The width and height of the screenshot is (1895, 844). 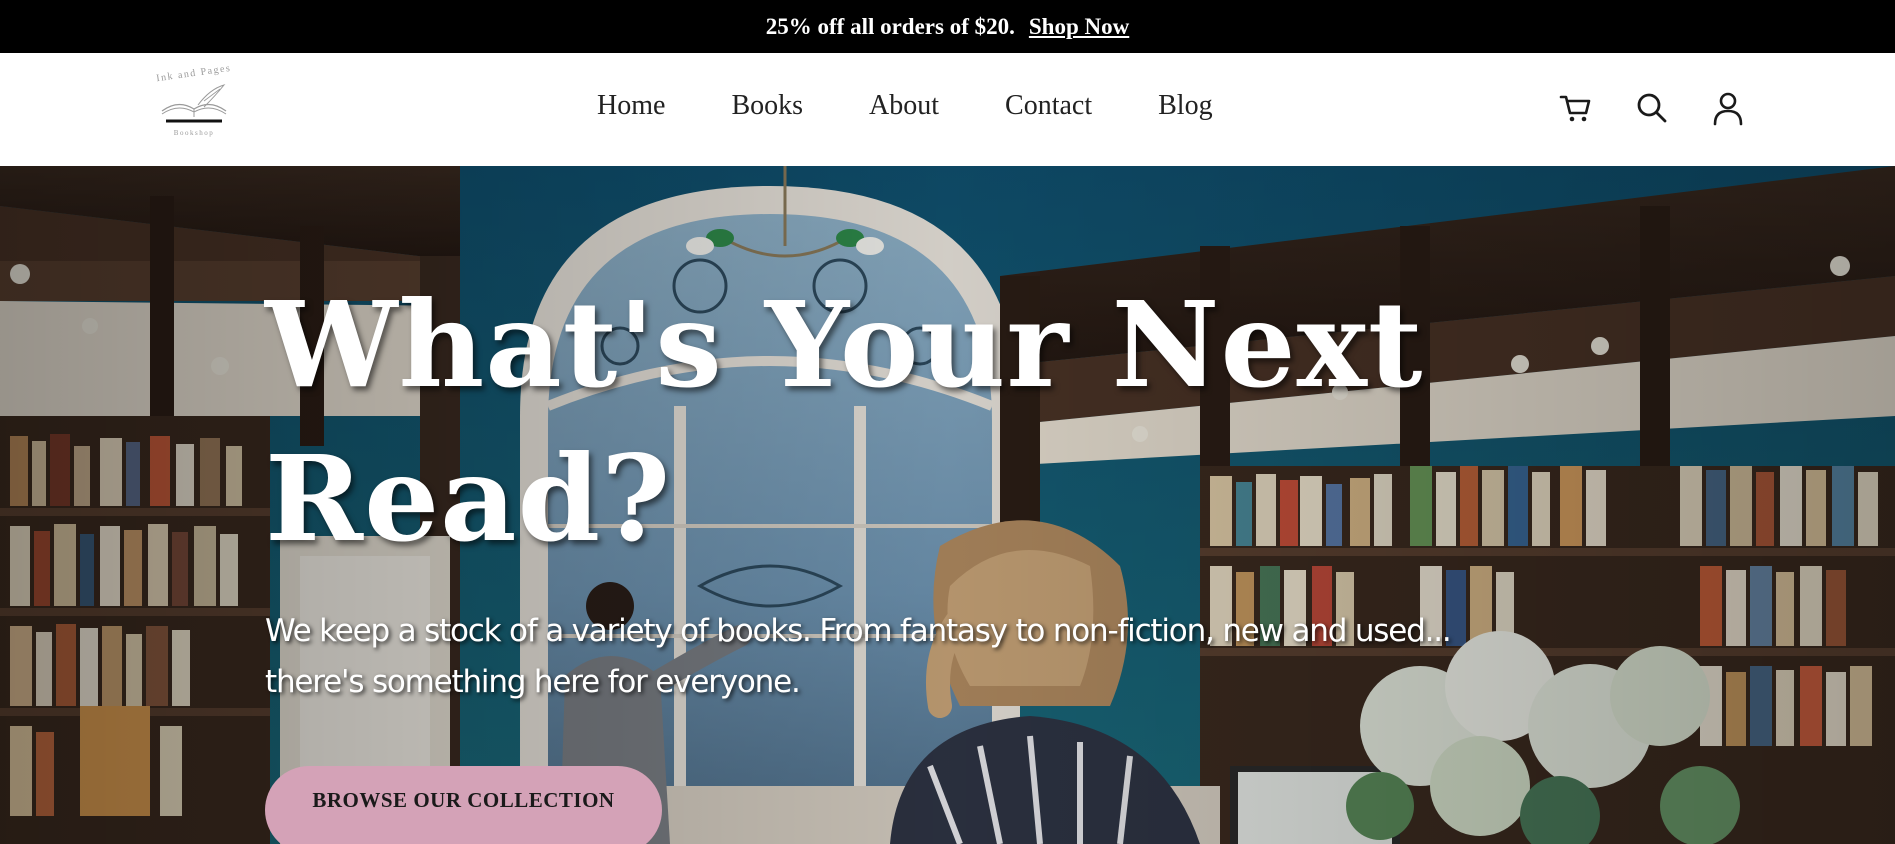 I want to click on nav-about: About, so click(x=904, y=106).